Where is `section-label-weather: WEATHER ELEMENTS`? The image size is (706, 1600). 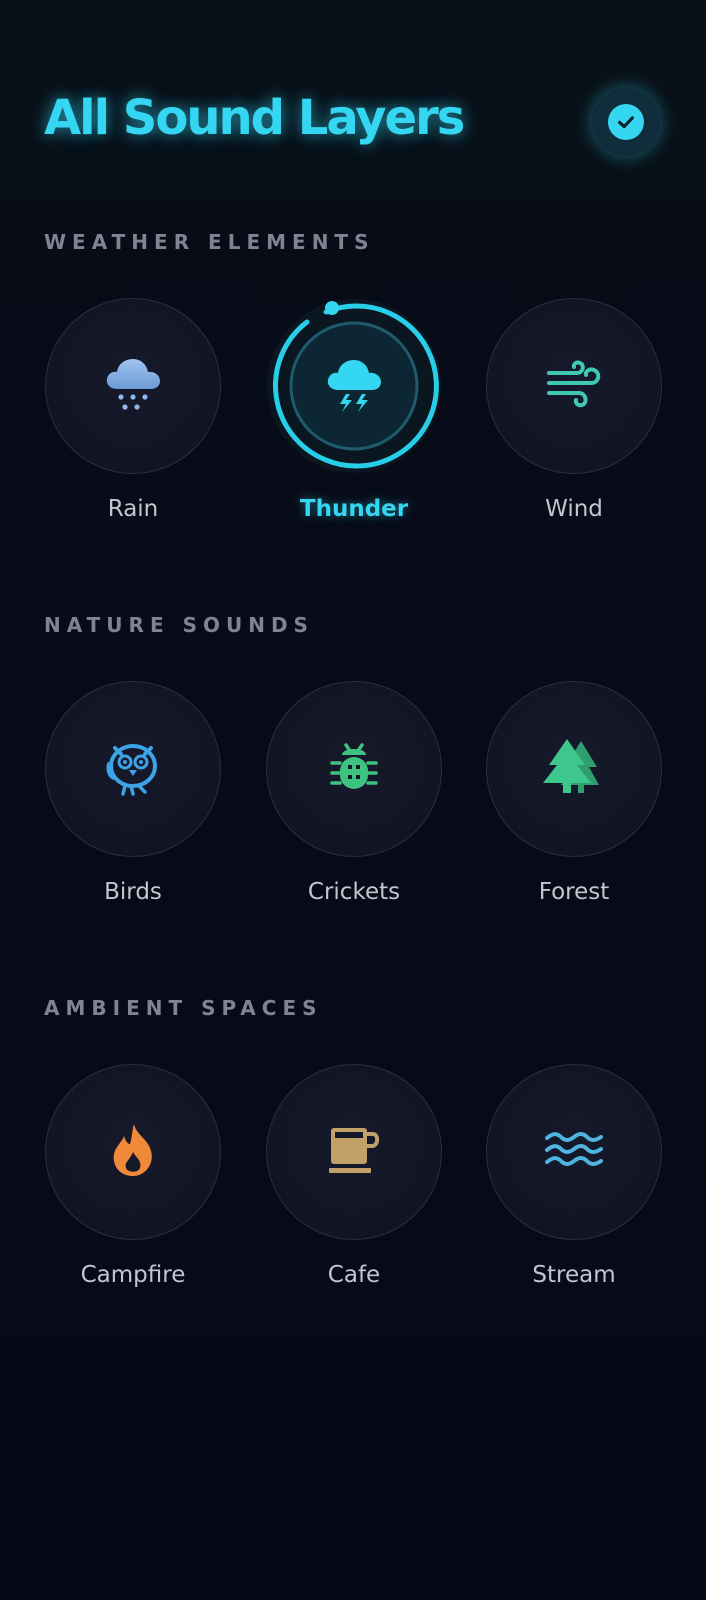 section-label-weather: WEATHER ELEMENTS is located at coordinates (209, 242).